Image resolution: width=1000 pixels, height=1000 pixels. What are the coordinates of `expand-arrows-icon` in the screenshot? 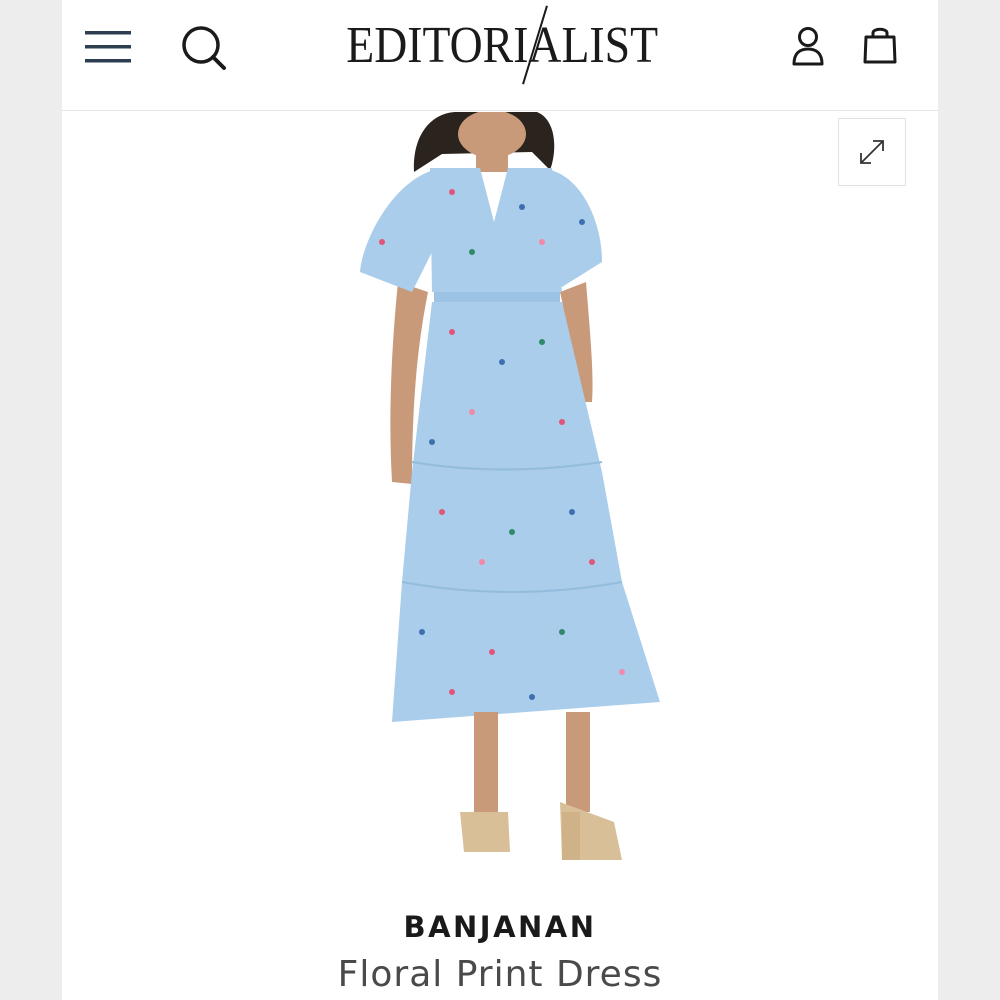 It's located at (872, 152).